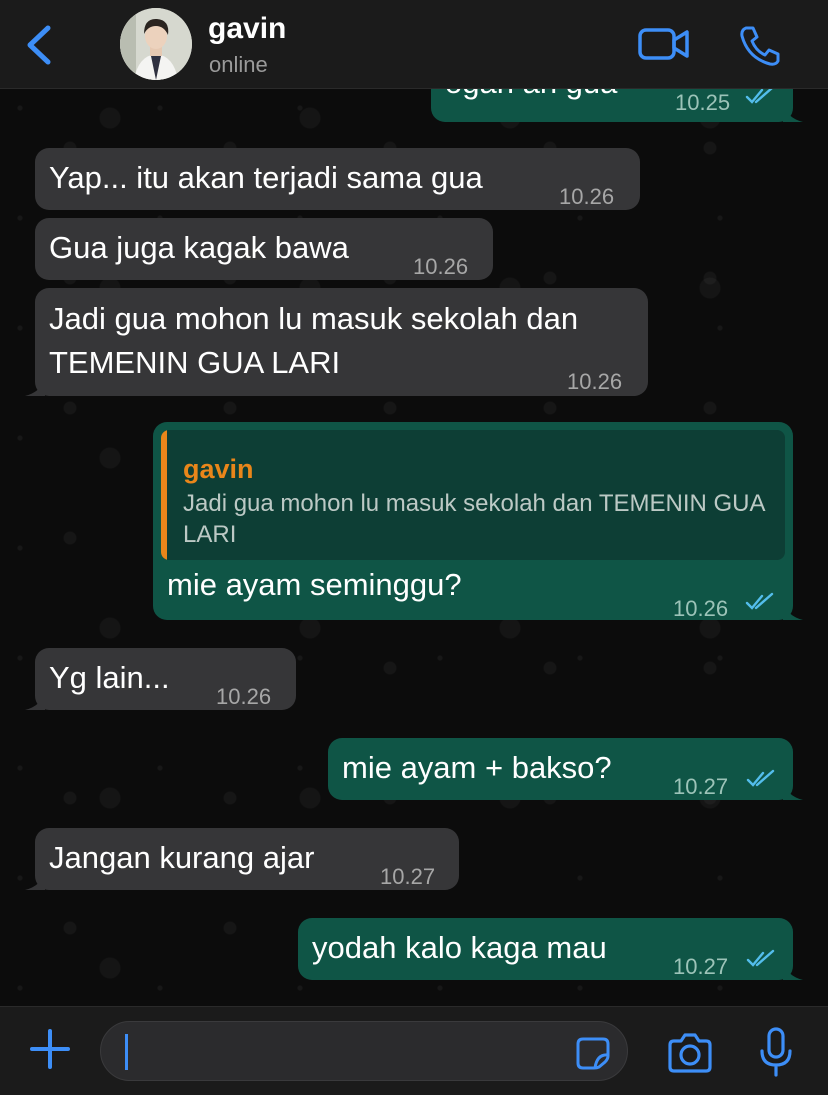 This screenshot has height=1095, width=828. Describe the element at coordinates (531, 96) in the screenshot. I see `message-text: ogah ah gua` at that location.